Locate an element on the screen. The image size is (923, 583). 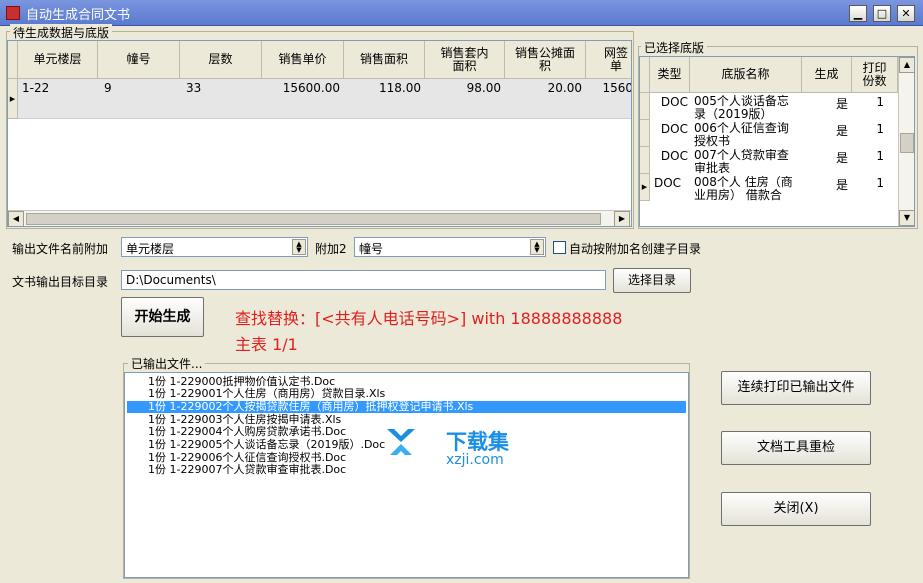
vertical-scrollbar: ▲ ▼ is located at coordinates (906, 141).